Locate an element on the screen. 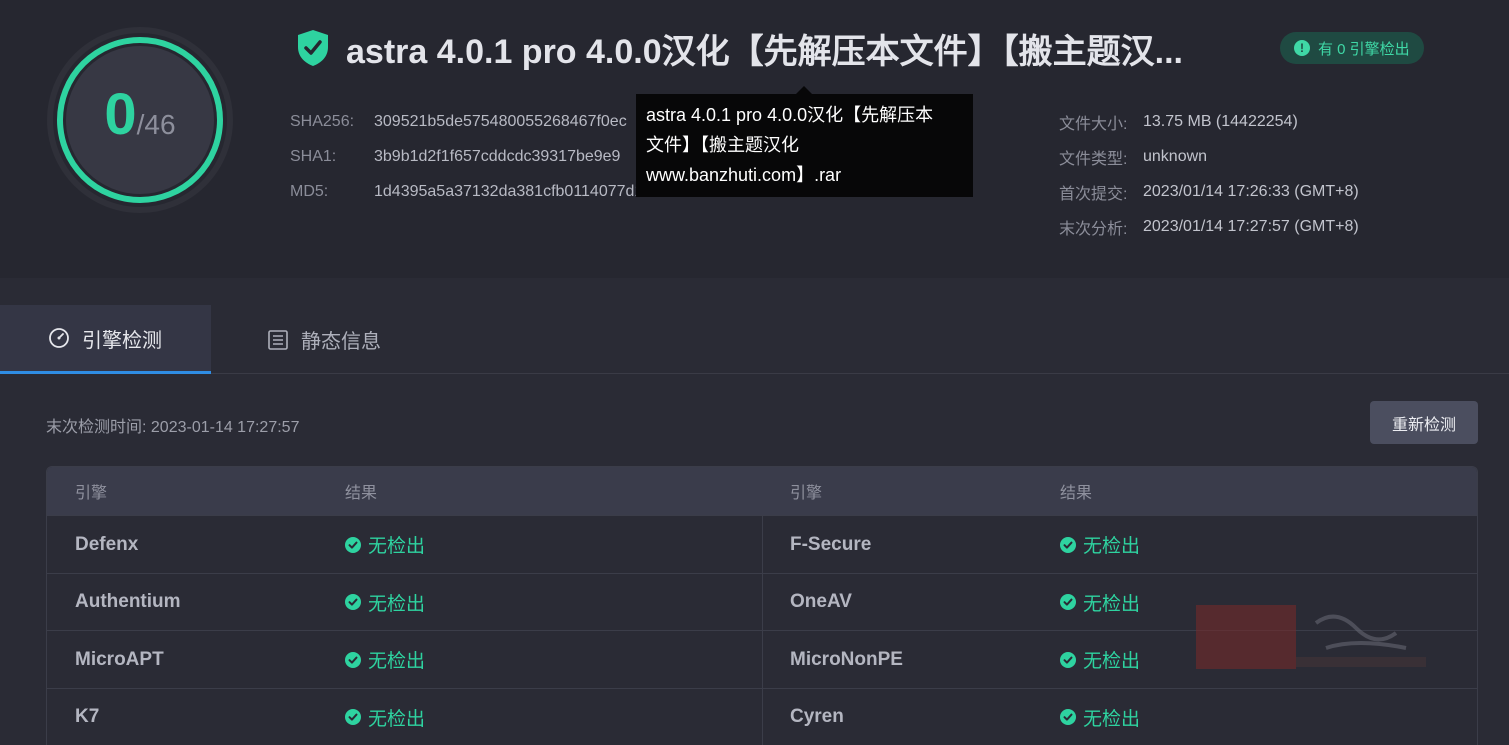 Image resolution: width=1509 pixels, height=745 pixels. tooltip-line: 文件】【搬主题汉化 is located at coordinates (722, 145).